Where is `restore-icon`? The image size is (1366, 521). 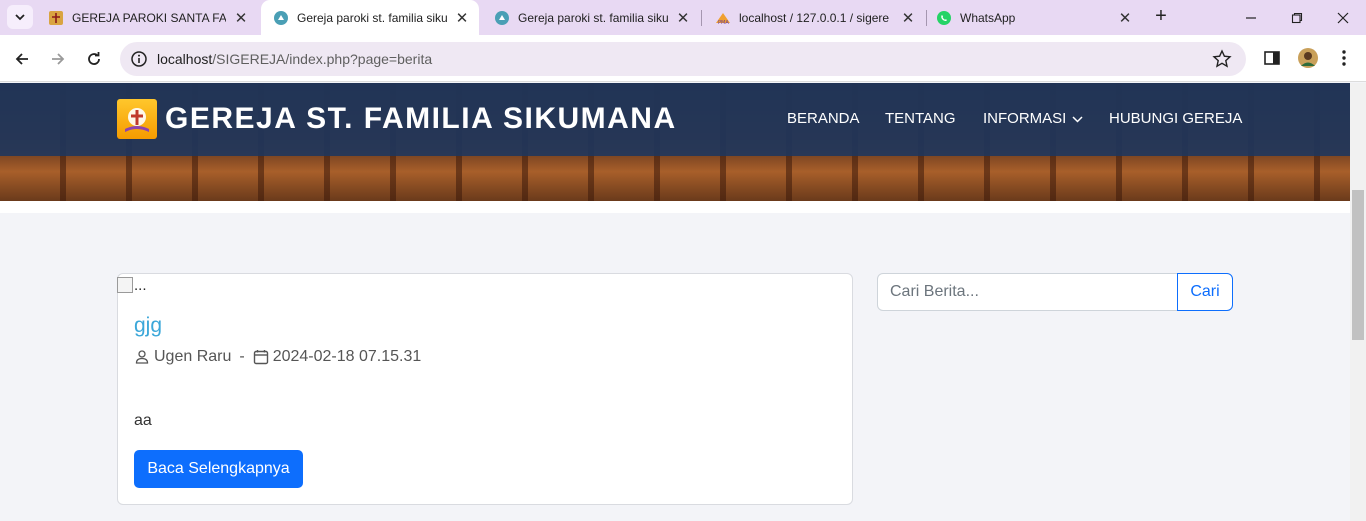 restore-icon is located at coordinates (1297, 17).